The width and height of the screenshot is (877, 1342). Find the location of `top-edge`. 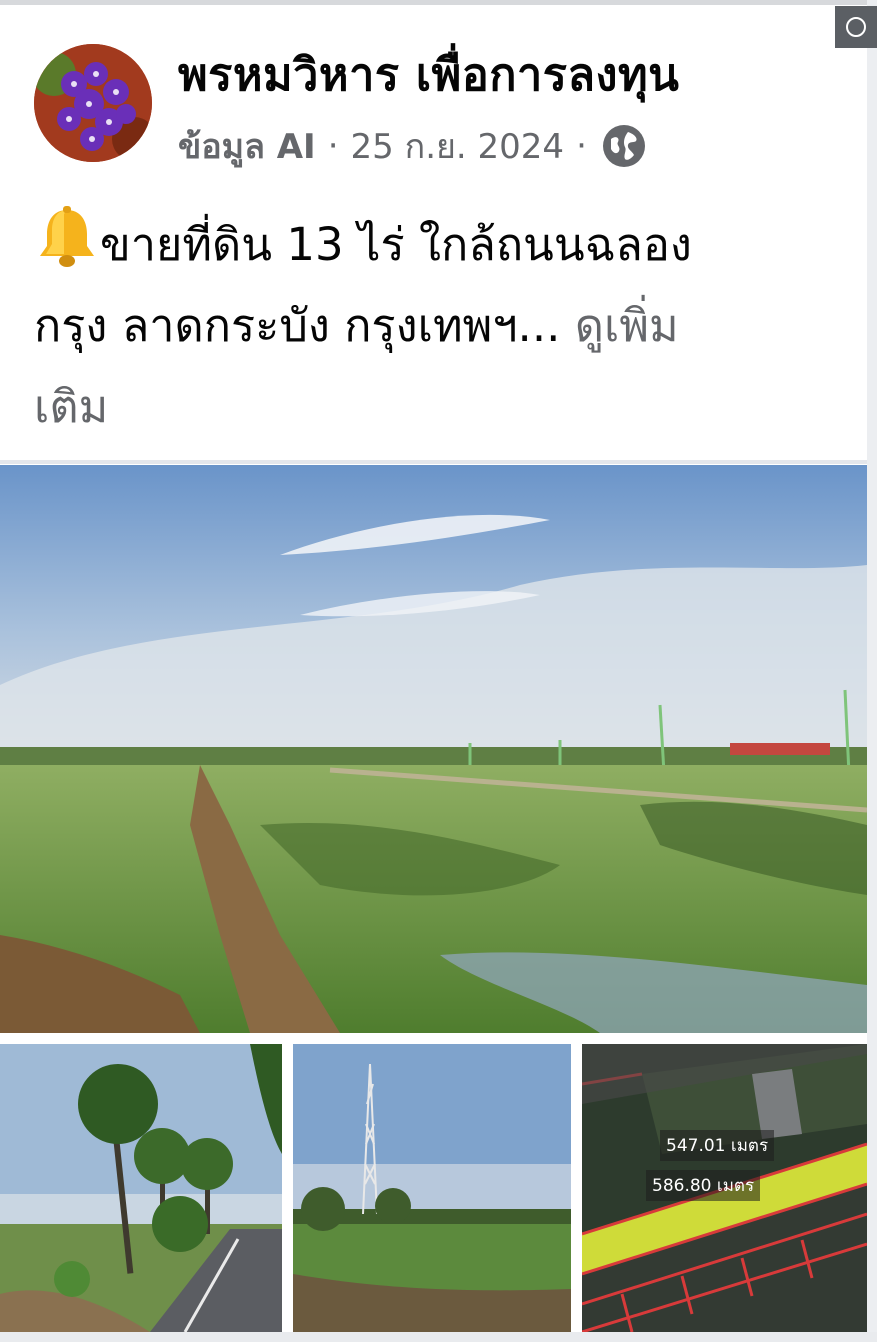

top-edge is located at coordinates (438, 2).